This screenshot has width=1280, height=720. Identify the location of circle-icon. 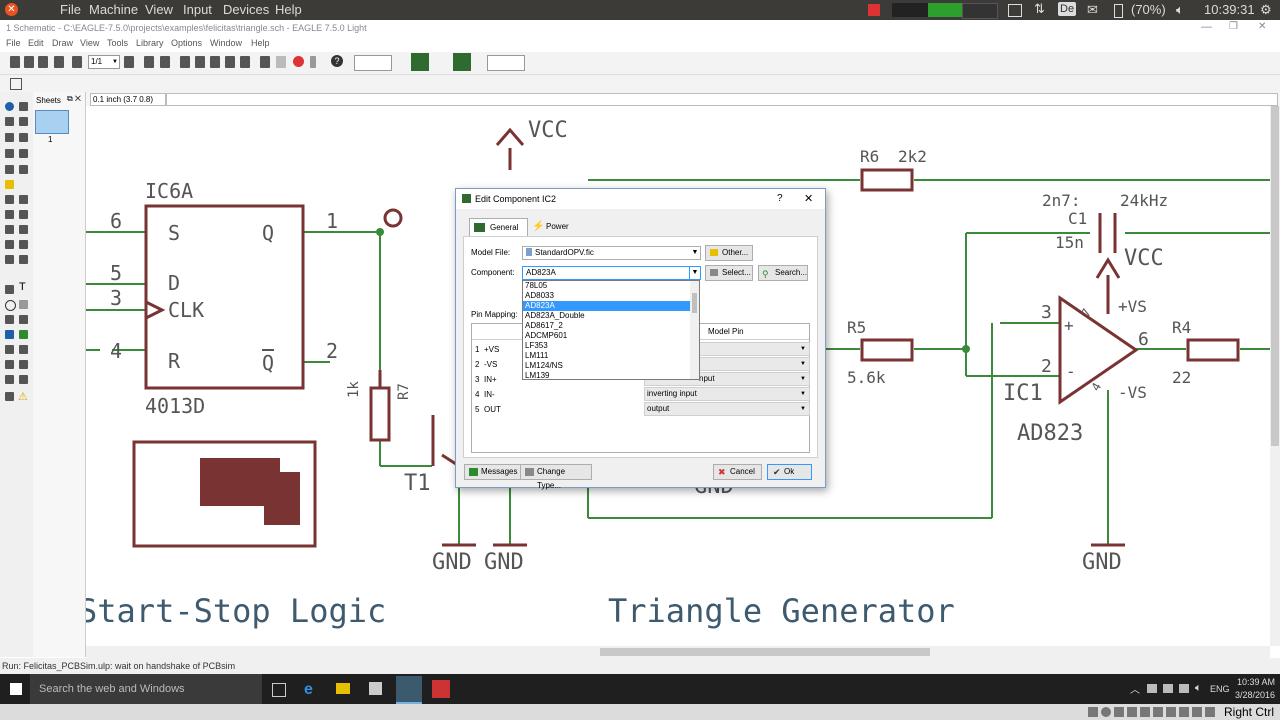
(10, 305).